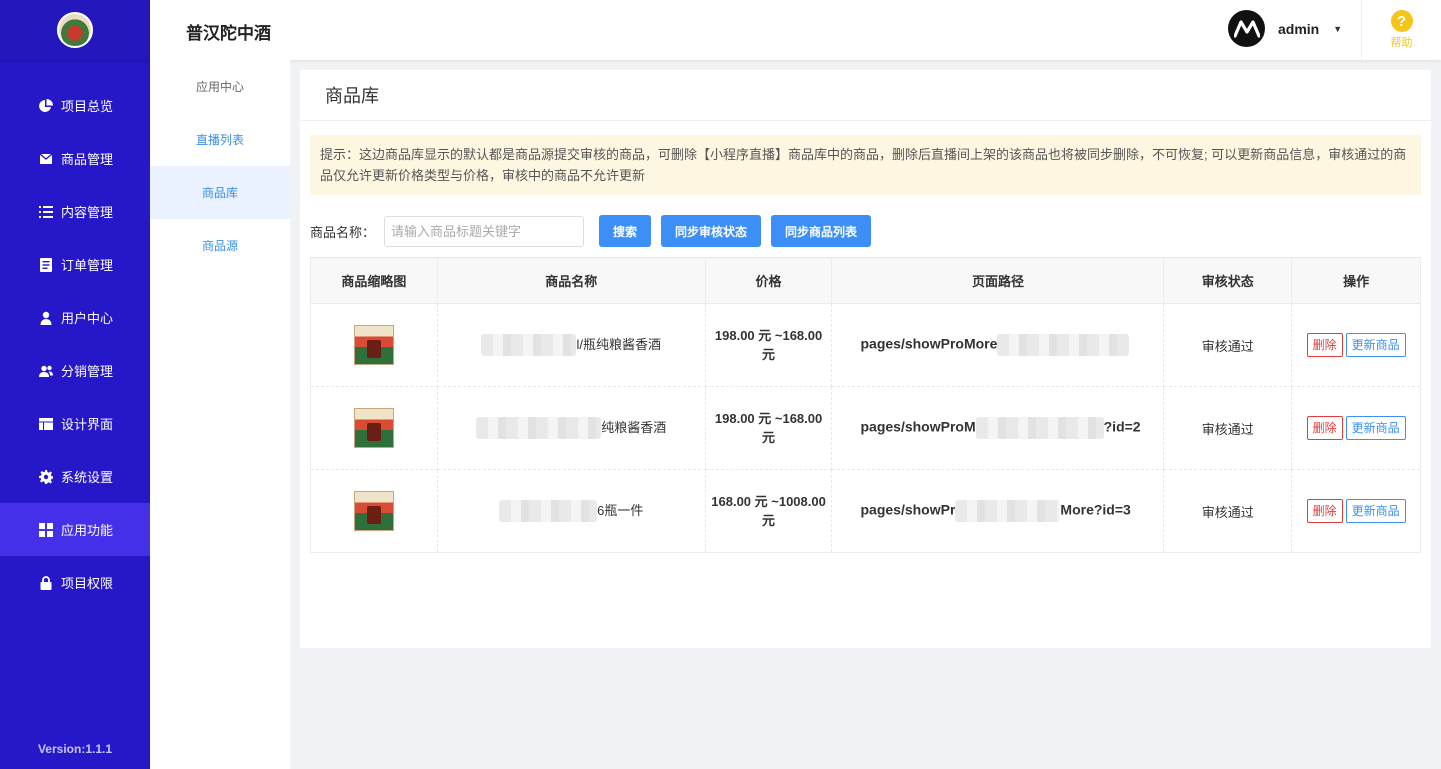  Describe the element at coordinates (46, 529) in the screenshot. I see `grid-icon` at that location.